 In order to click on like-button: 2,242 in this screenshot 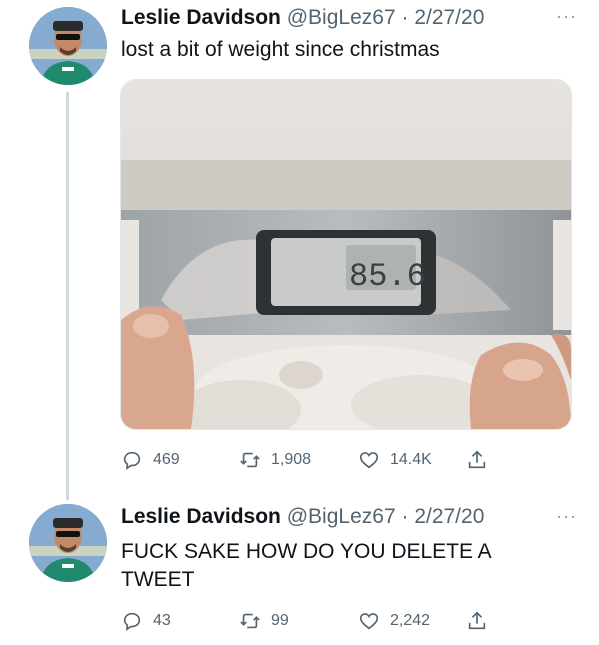, I will do `click(394, 621)`.